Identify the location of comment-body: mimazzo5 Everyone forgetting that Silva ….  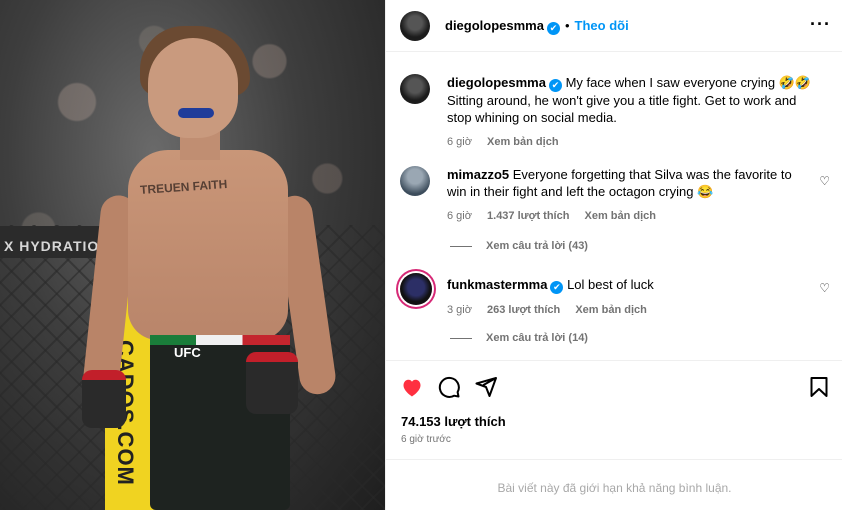
(619, 195).